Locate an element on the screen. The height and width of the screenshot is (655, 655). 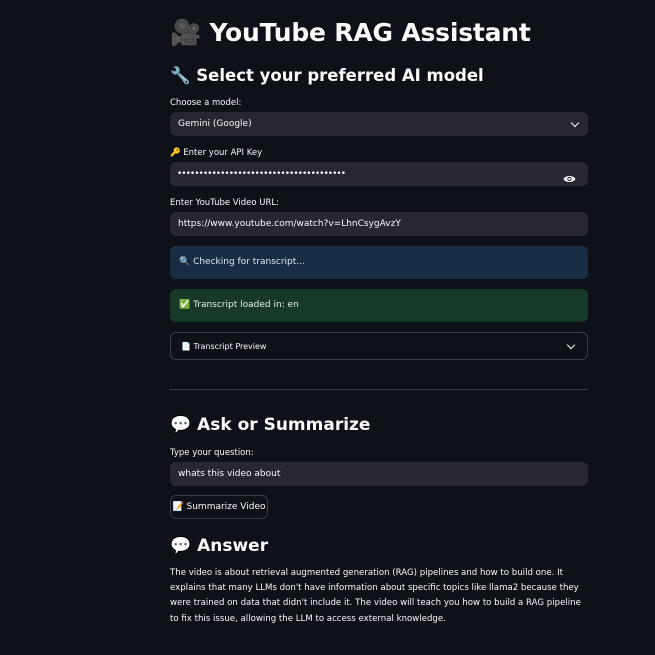
api-key-masked-value: ••••••••••••••••••••••••••••••••••••••• is located at coordinates (261, 174).